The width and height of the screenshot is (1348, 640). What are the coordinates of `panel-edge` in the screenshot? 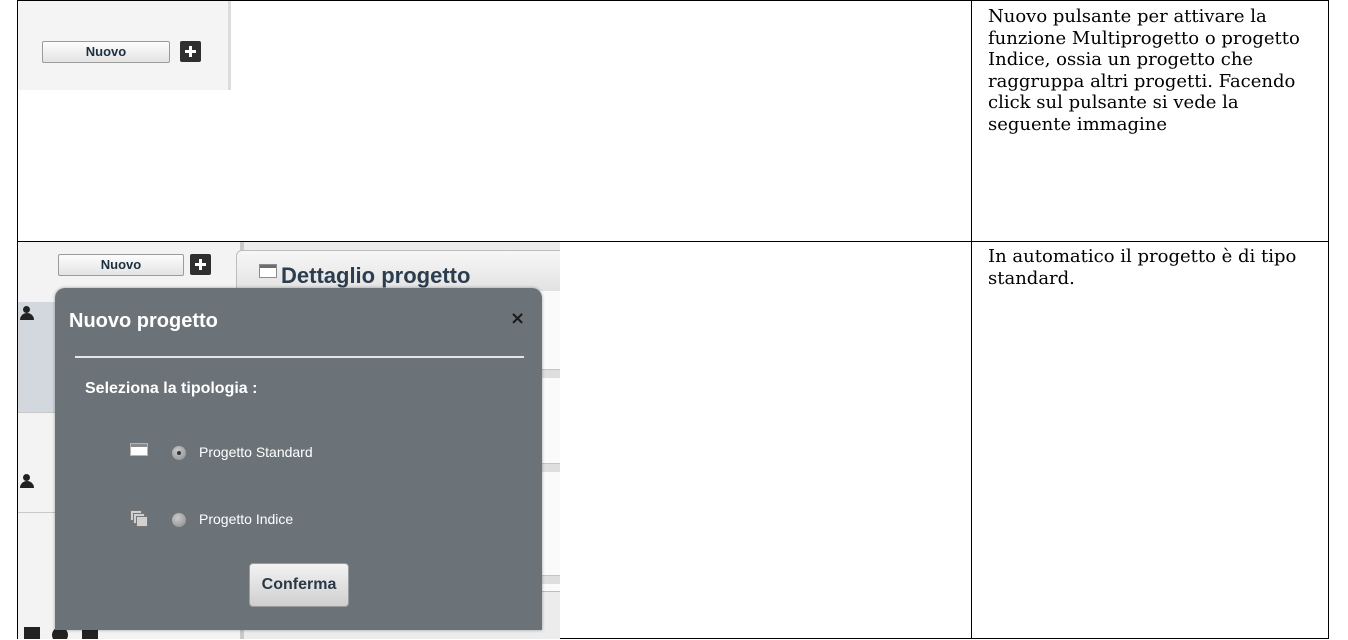 It's located at (229, 45).